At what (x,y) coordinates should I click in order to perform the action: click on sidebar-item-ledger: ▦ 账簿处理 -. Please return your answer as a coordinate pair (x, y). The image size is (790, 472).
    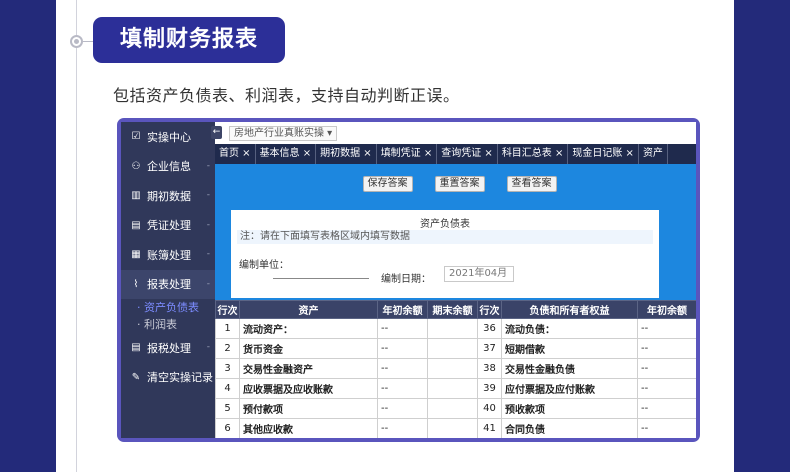
    Looking at the image, I should click on (168, 255).